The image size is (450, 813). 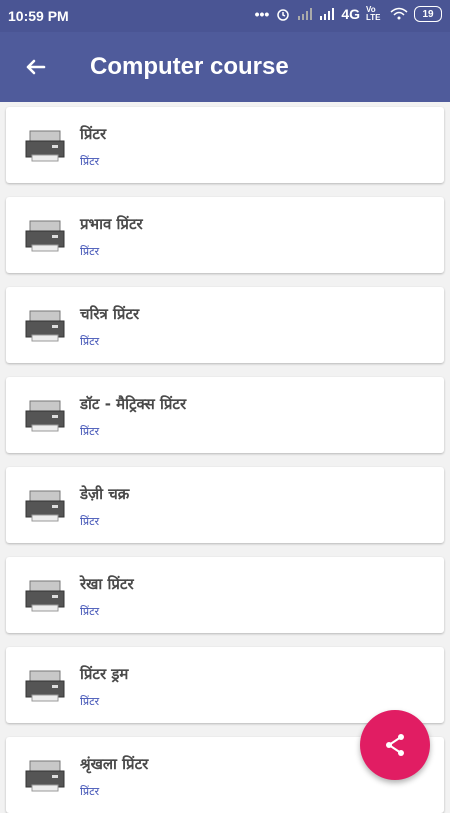 I want to click on back-button, so click(x=36, y=67).